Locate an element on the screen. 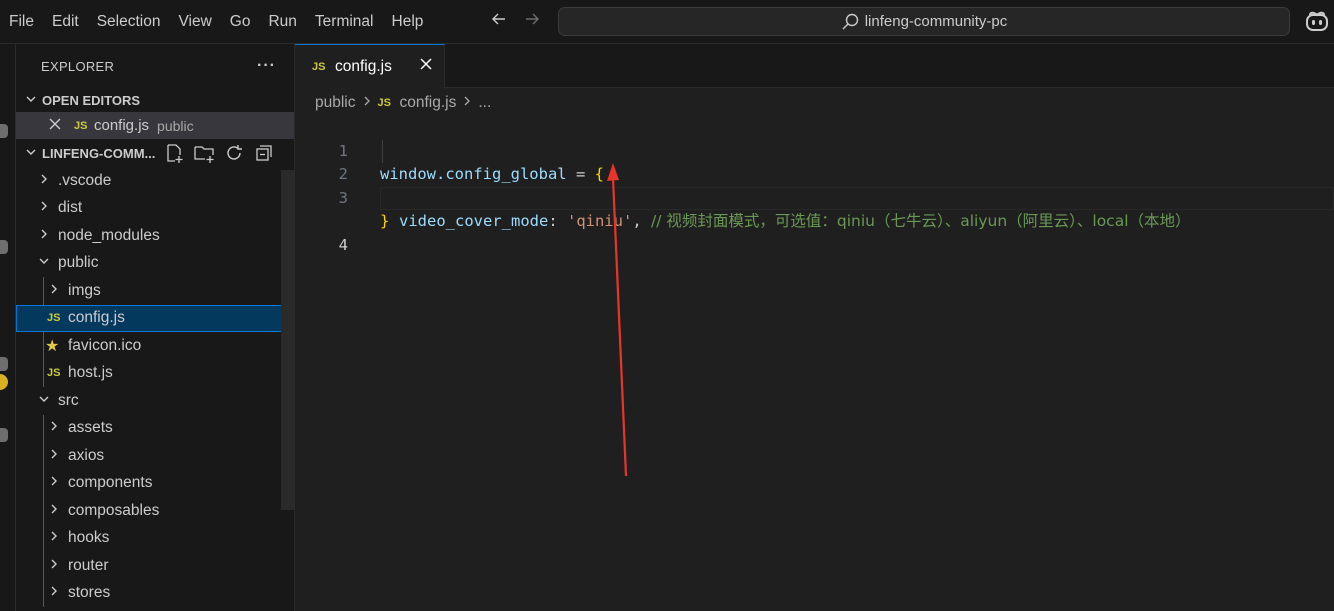  search-icon is located at coordinates (850, 21).